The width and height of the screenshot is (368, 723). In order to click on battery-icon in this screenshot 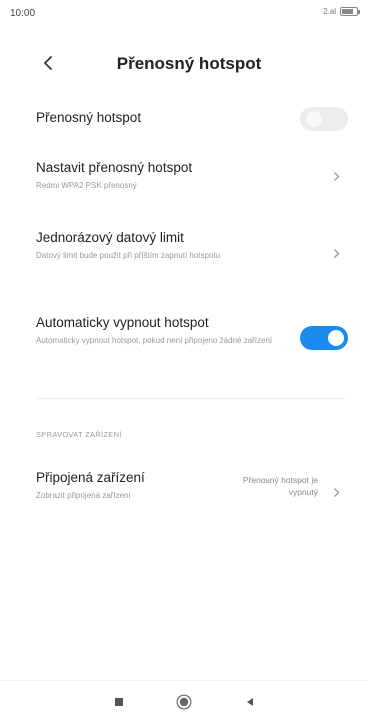, I will do `click(350, 11)`.